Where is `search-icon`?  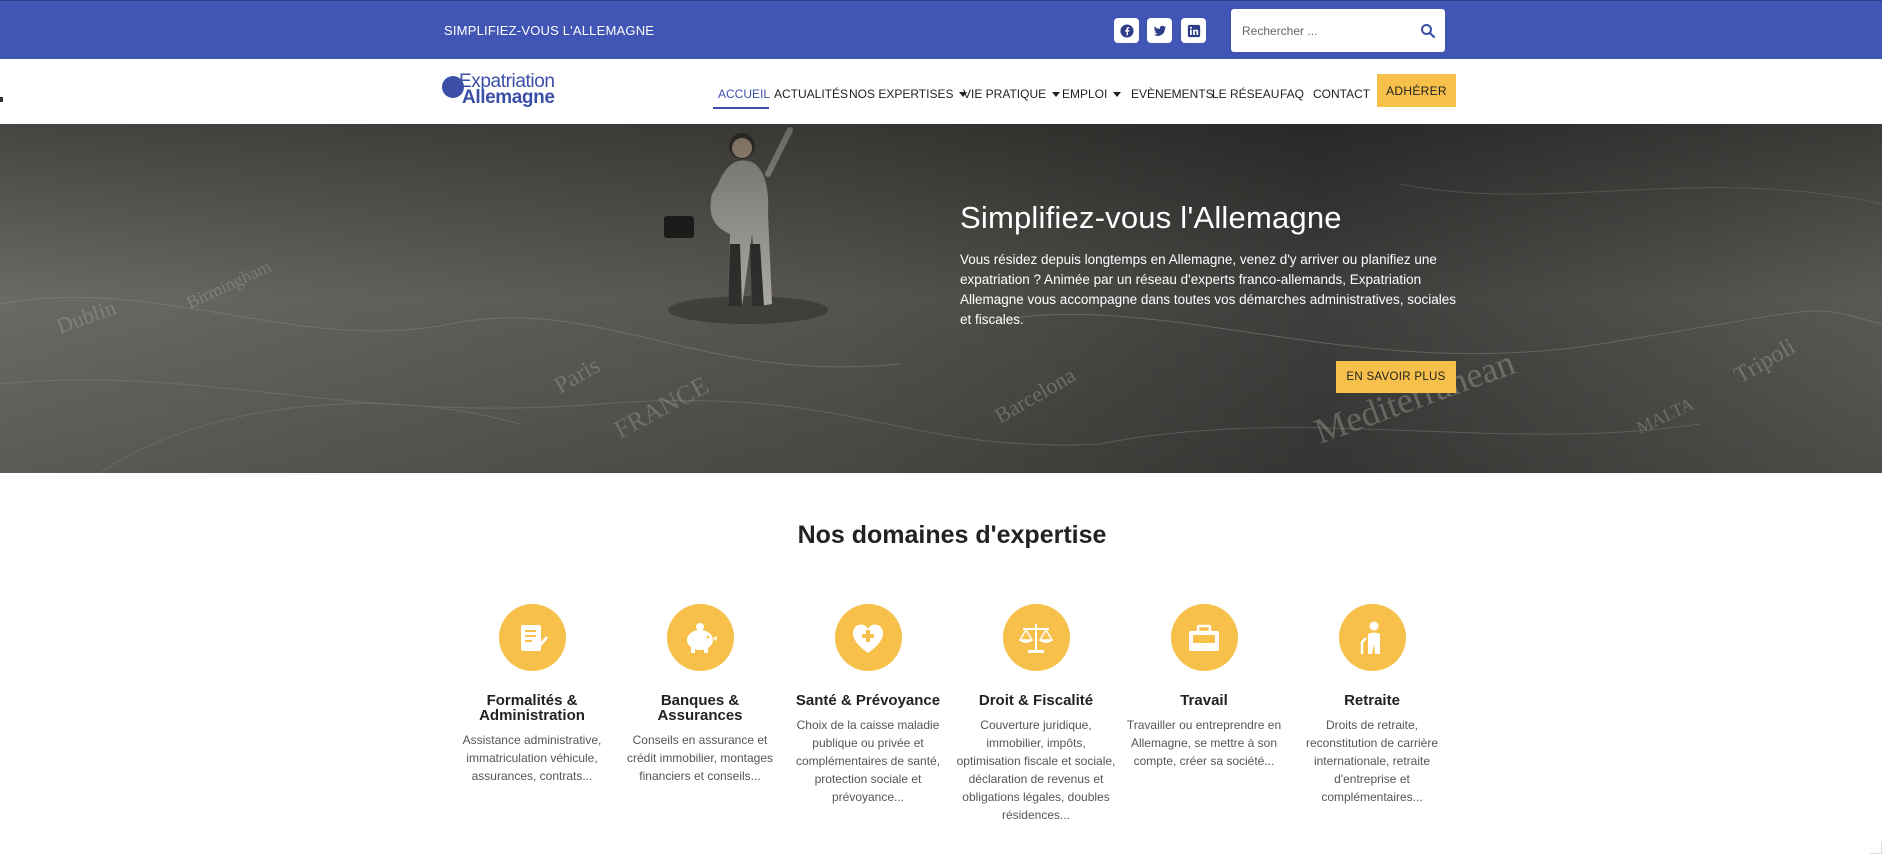 search-icon is located at coordinates (1428, 31).